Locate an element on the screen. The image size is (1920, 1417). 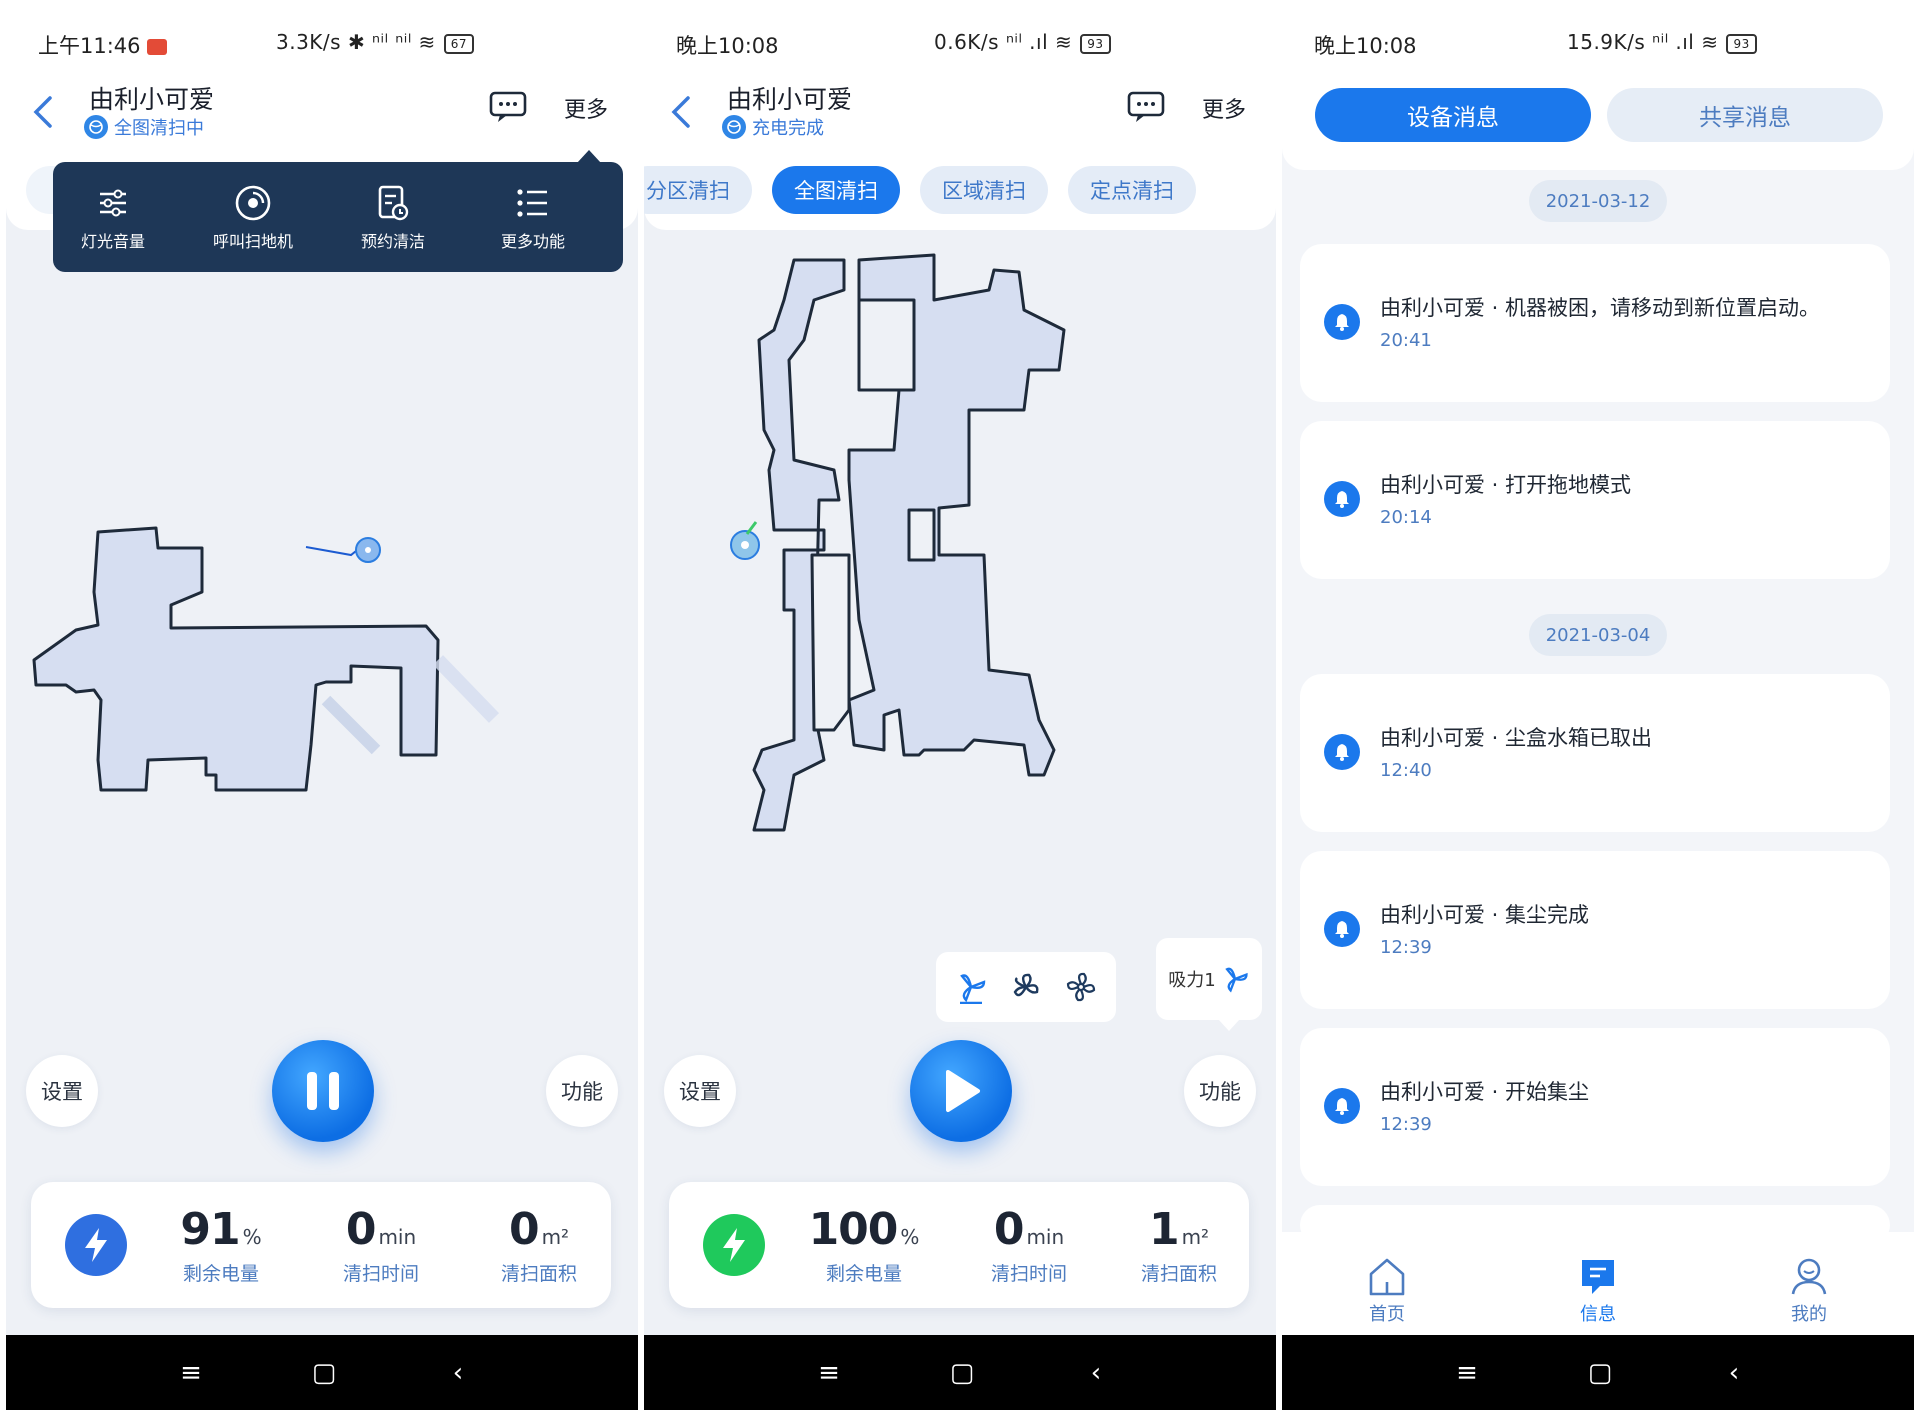
pause-button is located at coordinates (323, 1091).